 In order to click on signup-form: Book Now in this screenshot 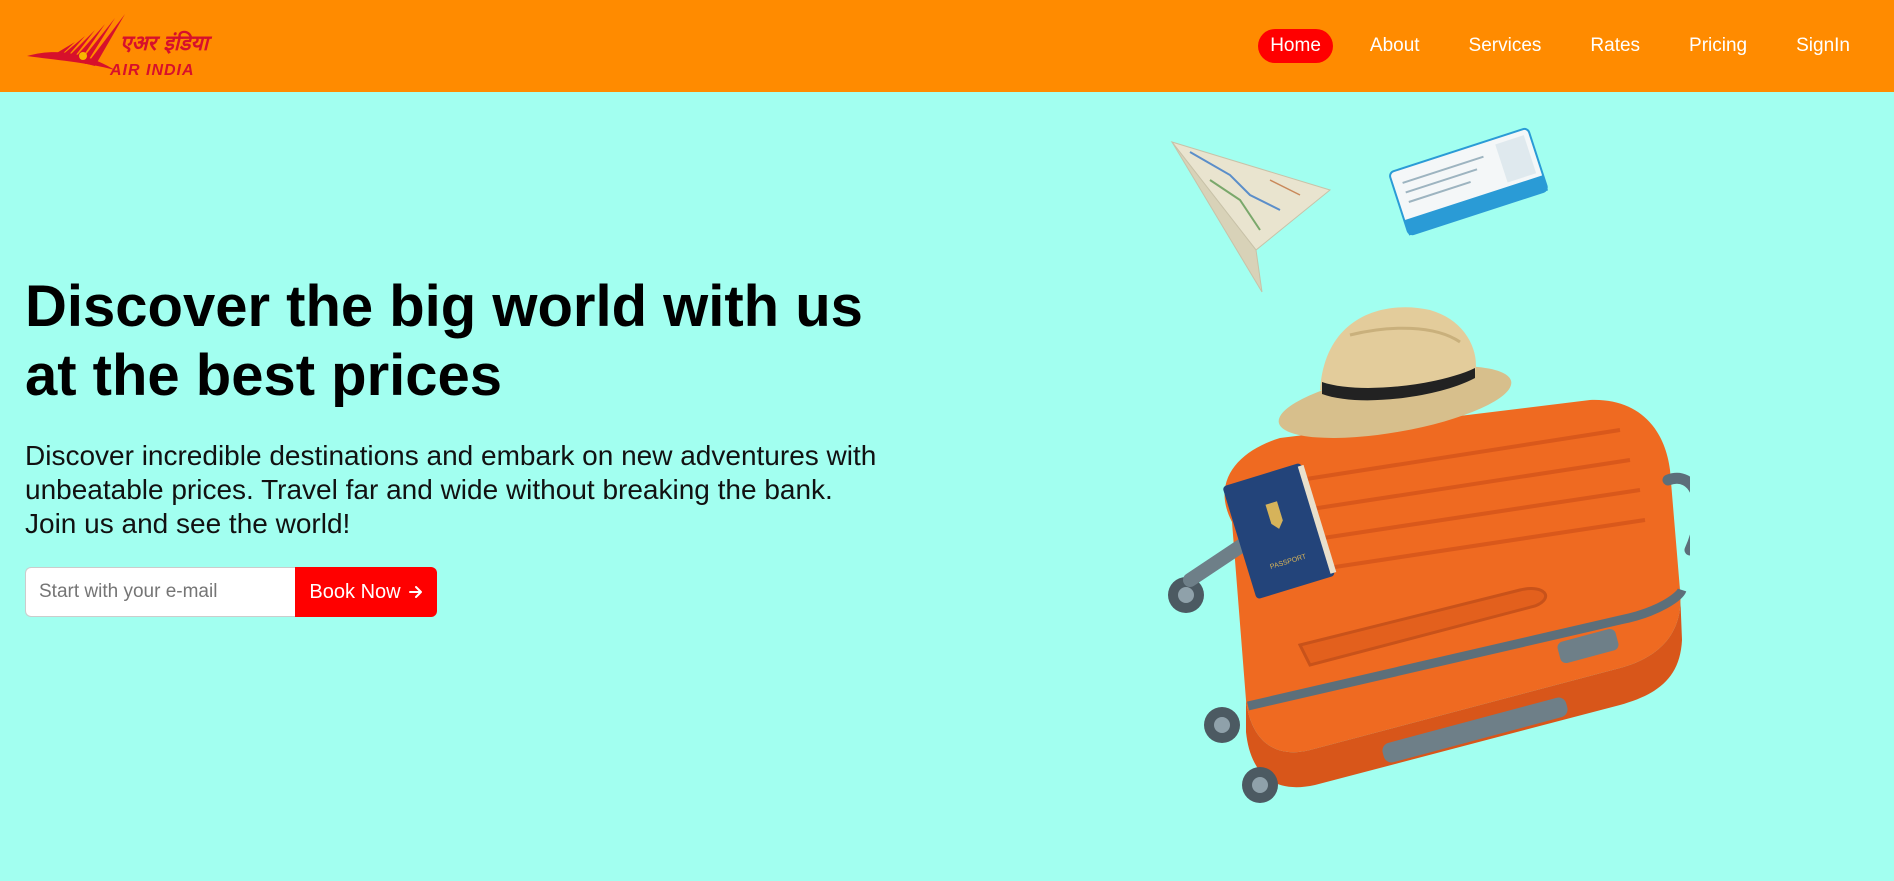, I will do `click(231, 592)`.